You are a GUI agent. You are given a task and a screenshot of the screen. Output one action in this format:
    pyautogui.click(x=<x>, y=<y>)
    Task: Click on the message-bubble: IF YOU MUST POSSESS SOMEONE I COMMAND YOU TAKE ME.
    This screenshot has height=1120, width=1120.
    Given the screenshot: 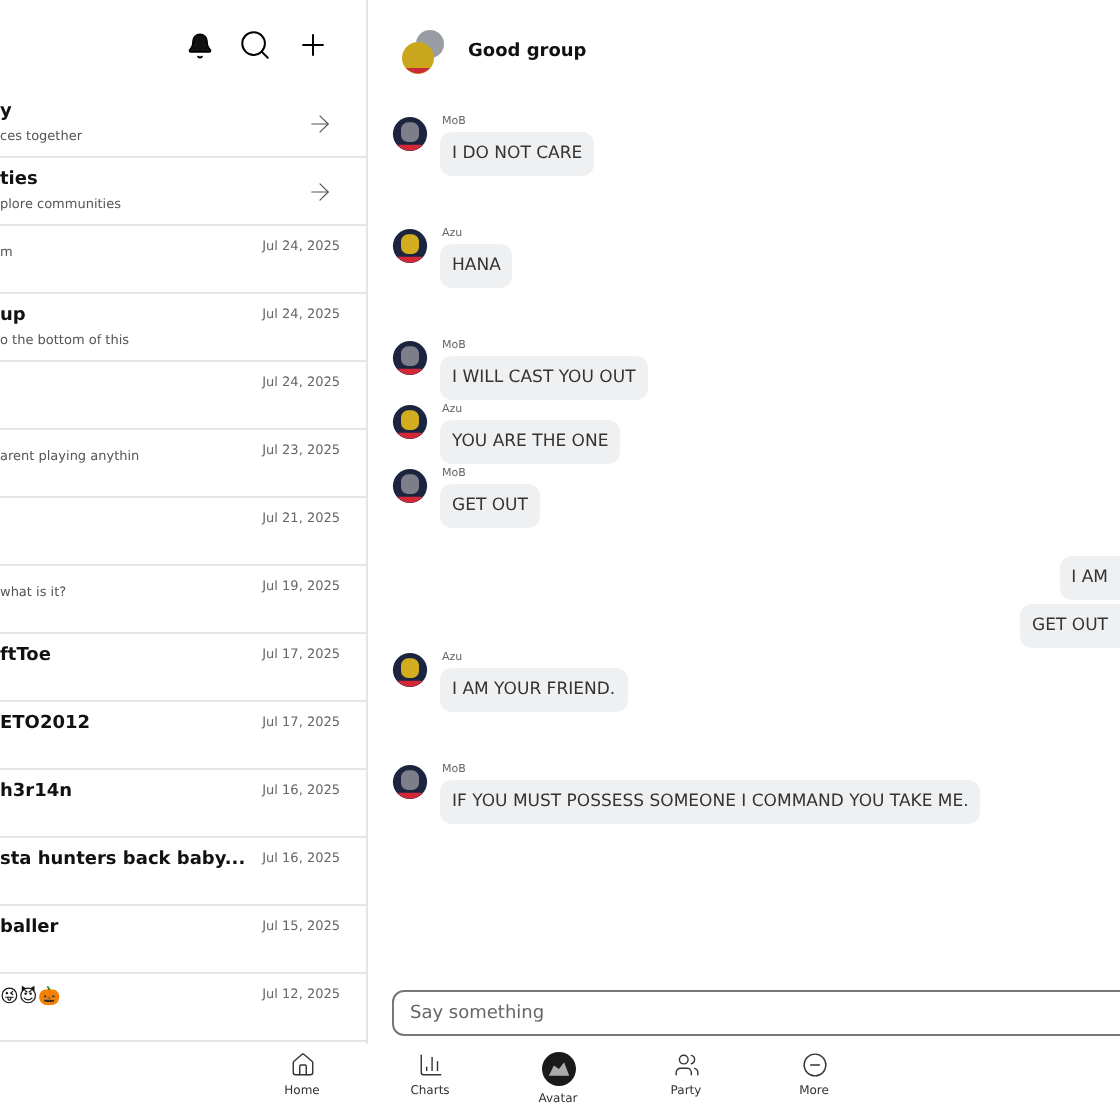 What is the action you would take?
    pyautogui.click(x=710, y=802)
    